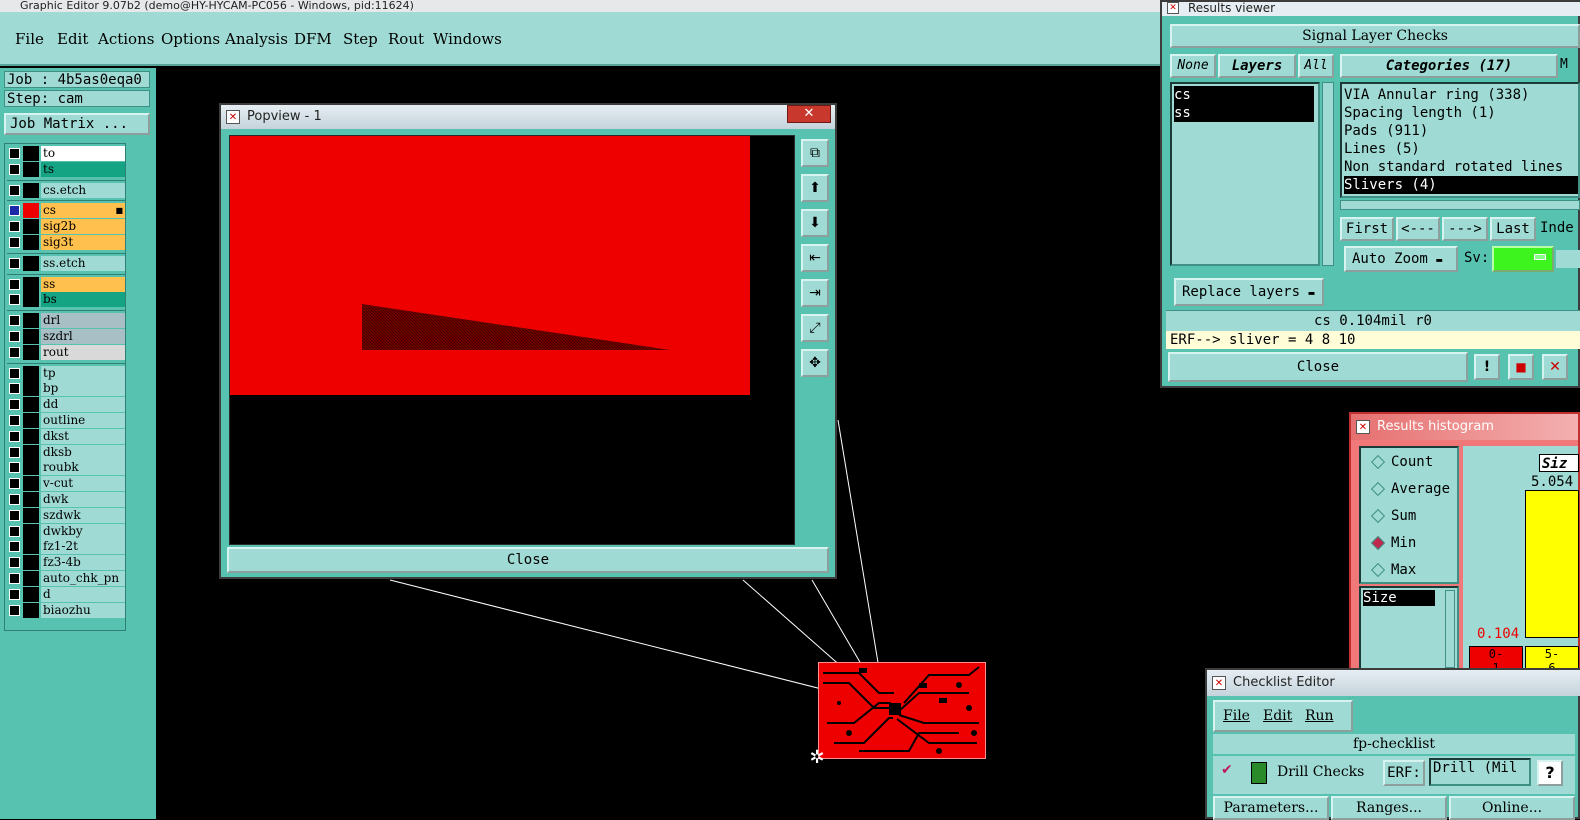 Image resolution: width=1580 pixels, height=820 pixels. Describe the element at coordinates (1244, 113) in the screenshot. I see `list-item: ss` at that location.